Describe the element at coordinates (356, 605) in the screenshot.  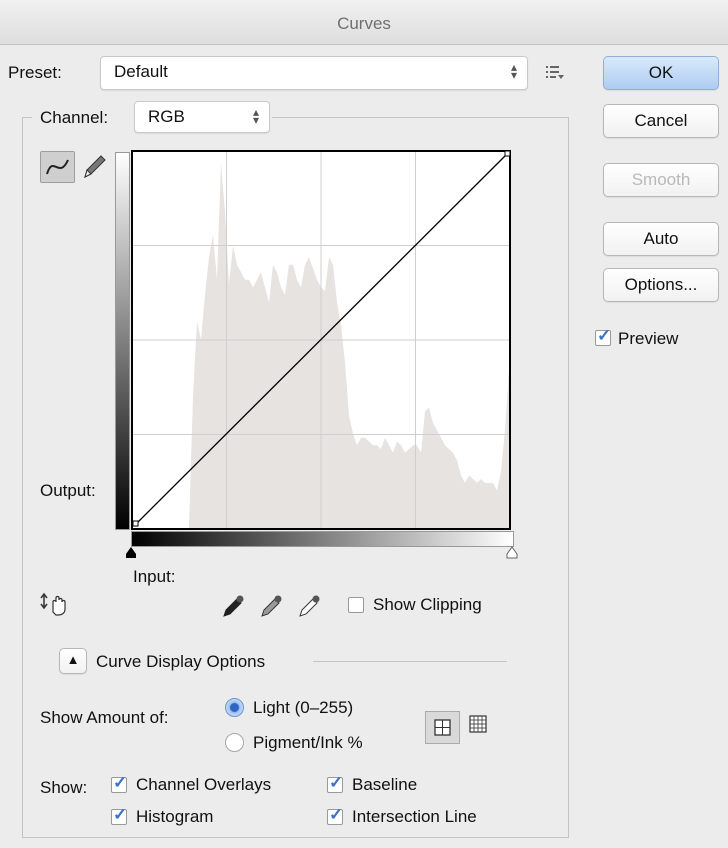
I see `show-clipping-checkbox` at that location.